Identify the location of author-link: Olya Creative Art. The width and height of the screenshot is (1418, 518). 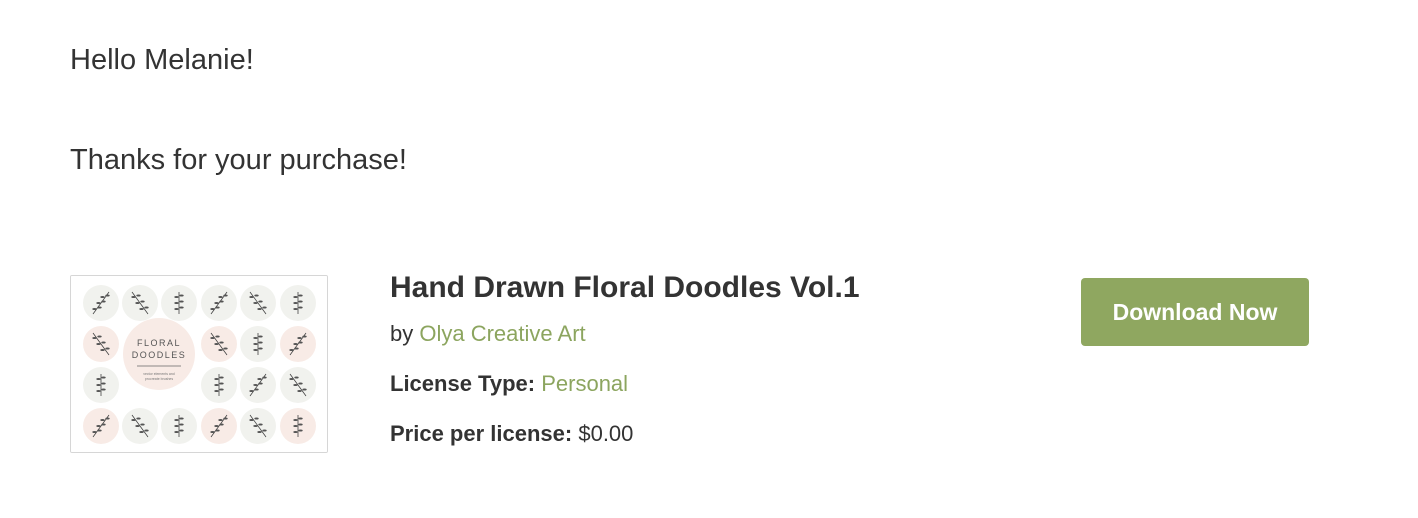
(502, 333).